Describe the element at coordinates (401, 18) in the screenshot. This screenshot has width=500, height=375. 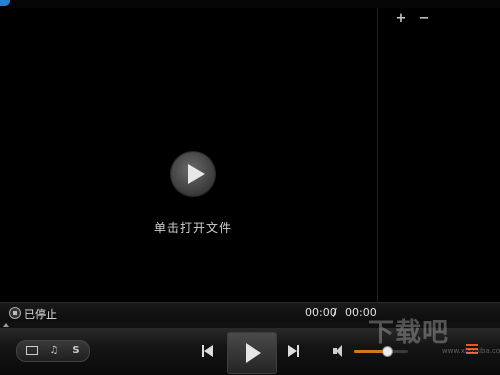
I see `add-file-button: +` at that location.